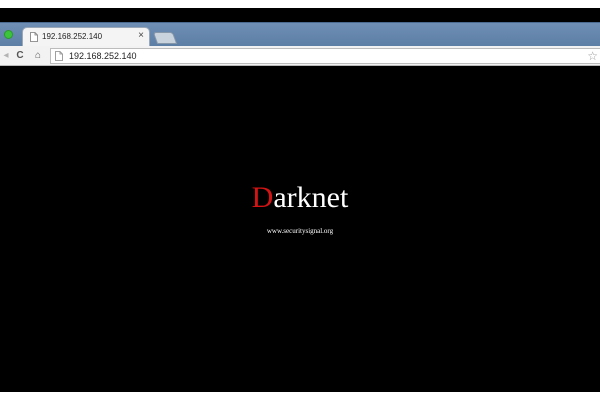 The width and height of the screenshot is (600, 400). Describe the element at coordinates (300, 15) in the screenshot. I see `os-menu-strip` at that location.